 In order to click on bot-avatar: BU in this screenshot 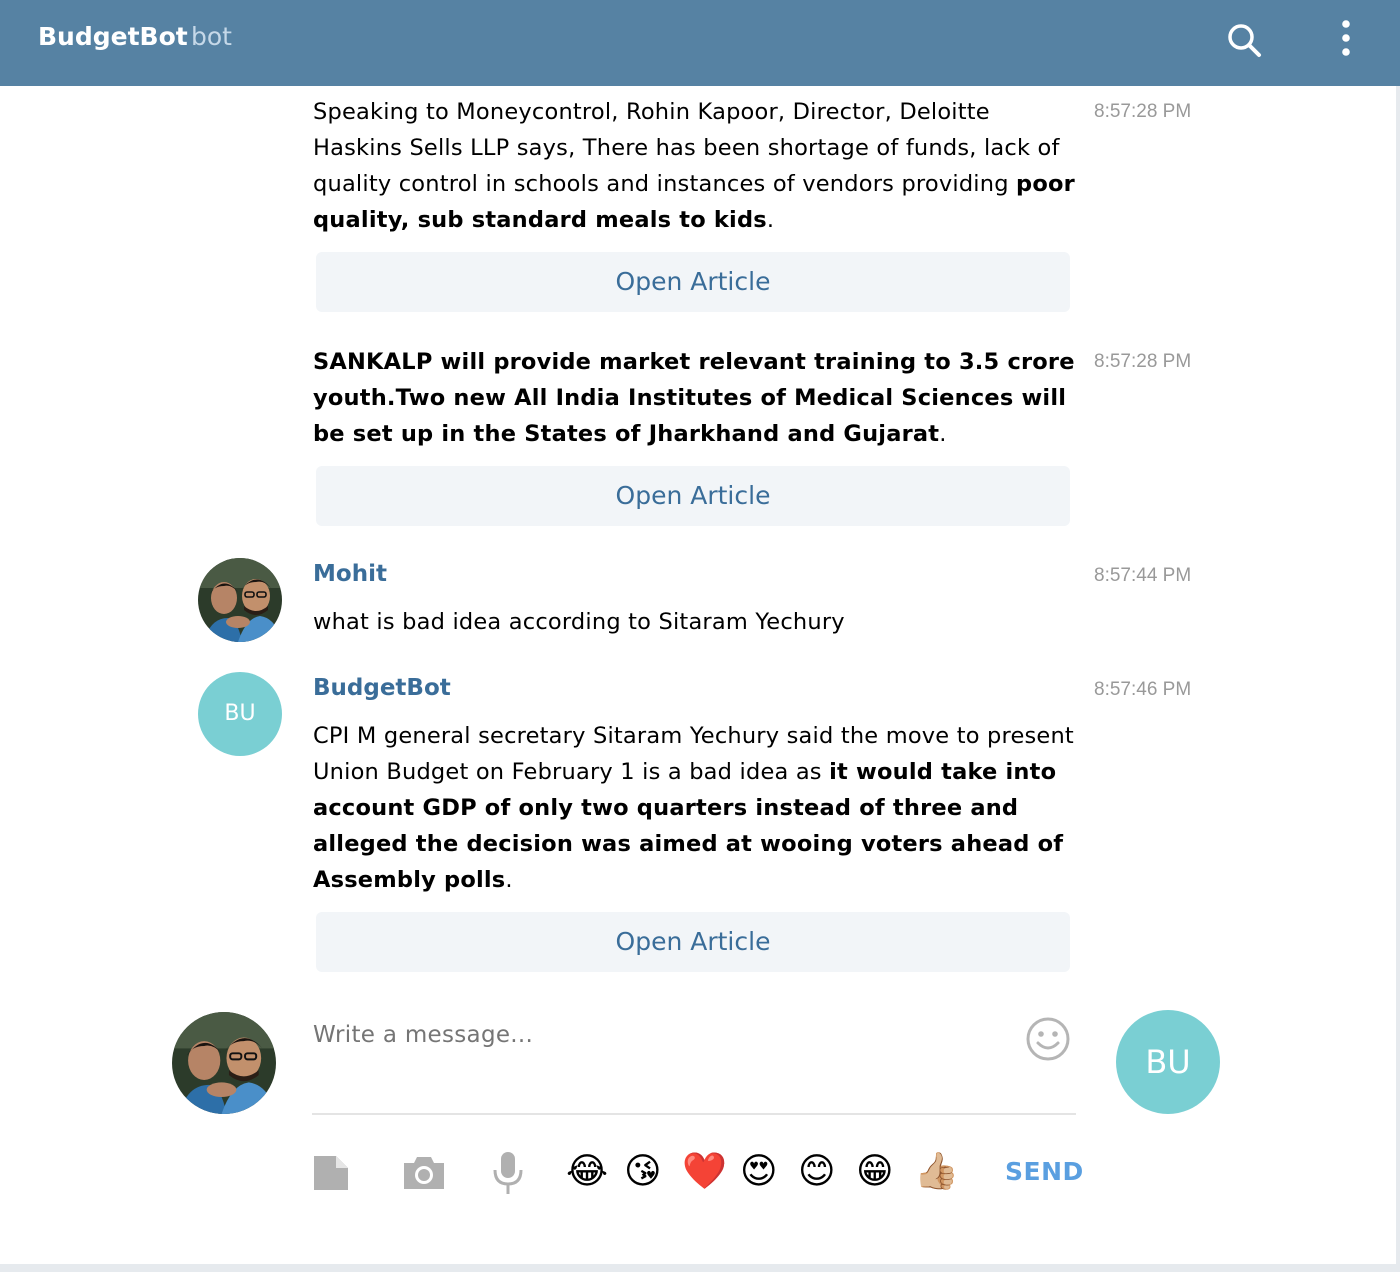, I will do `click(240, 714)`.